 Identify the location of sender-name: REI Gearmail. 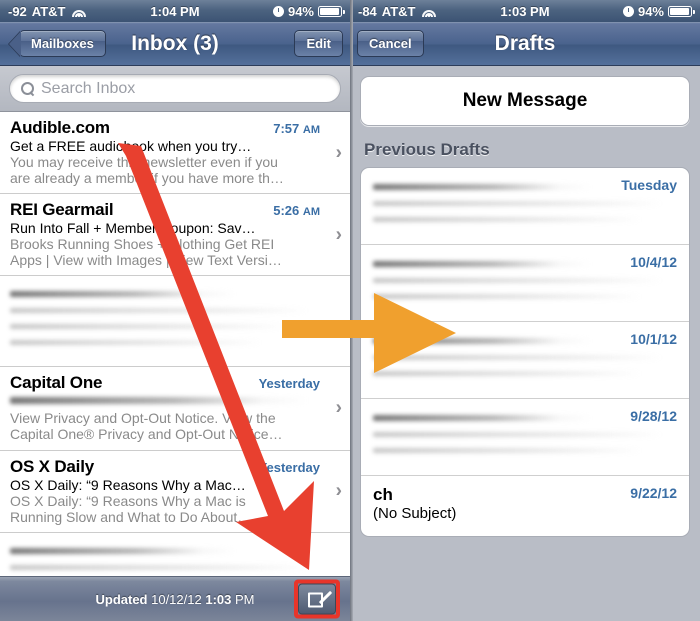
(62, 210).